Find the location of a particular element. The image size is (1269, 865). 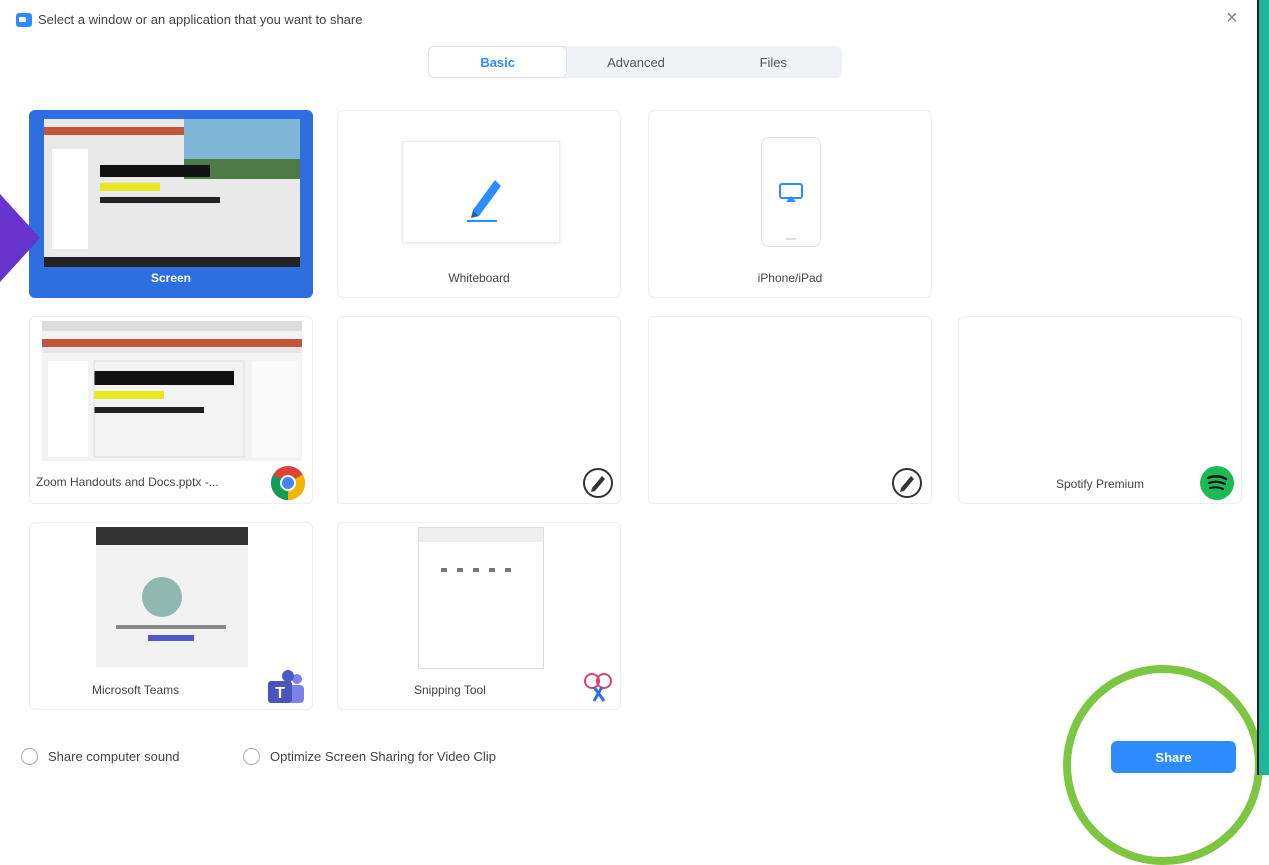

powerpoint-thumbnail is located at coordinates (172, 391).